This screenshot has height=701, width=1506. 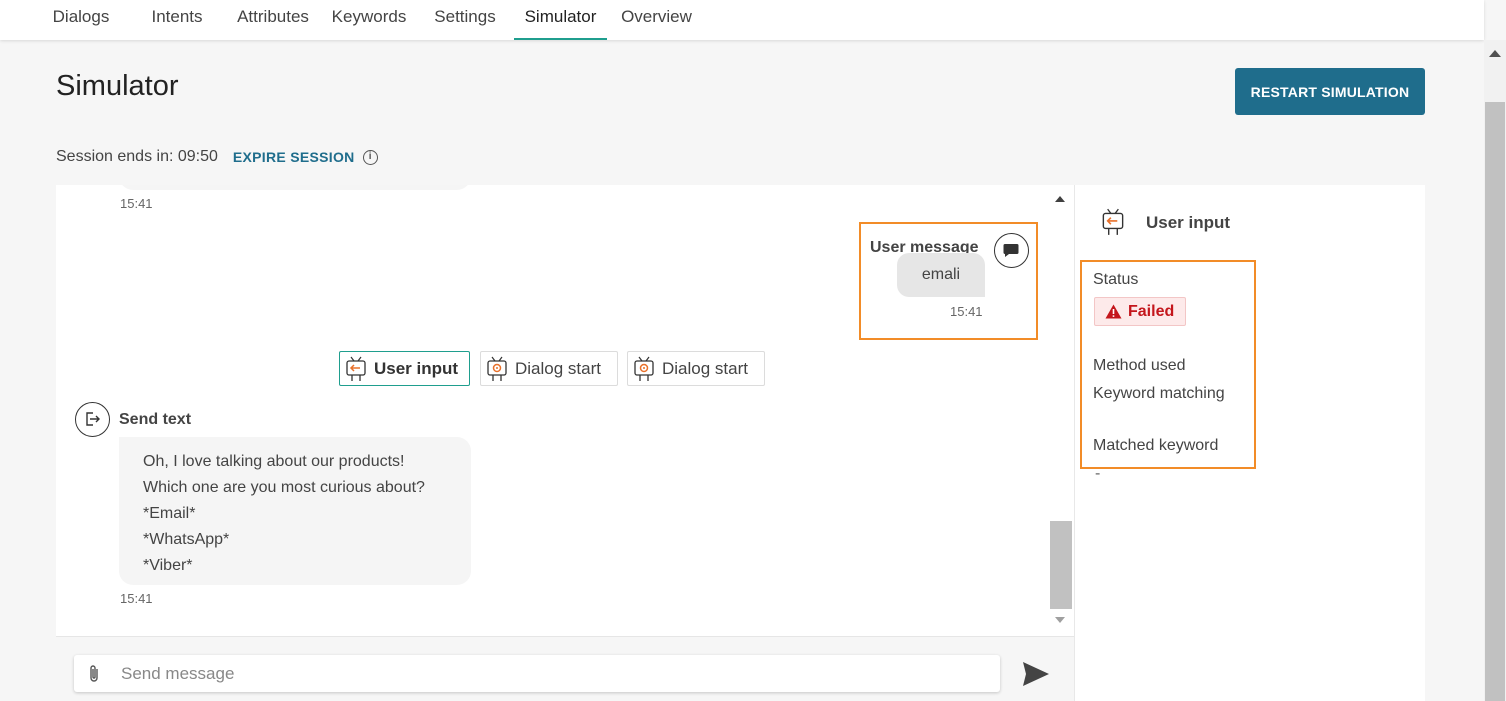 I want to click on send-icon, so click(x=1036, y=674).